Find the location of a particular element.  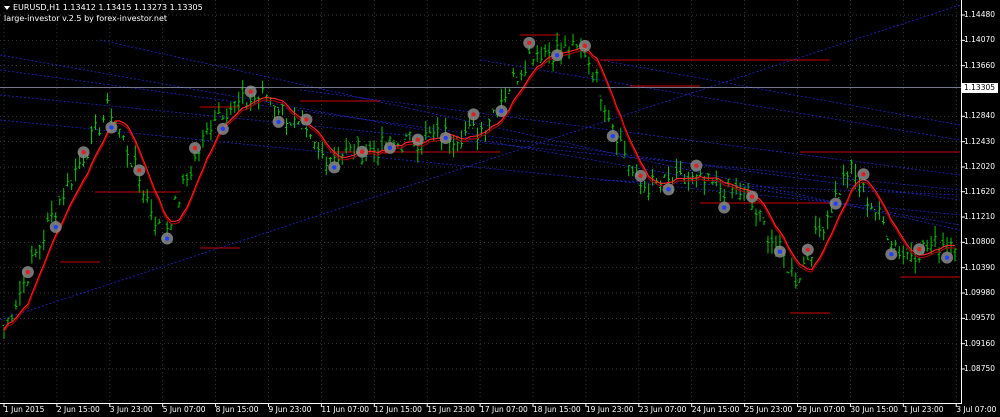

dropdown-triangle-icon is located at coordinates (7, 7).